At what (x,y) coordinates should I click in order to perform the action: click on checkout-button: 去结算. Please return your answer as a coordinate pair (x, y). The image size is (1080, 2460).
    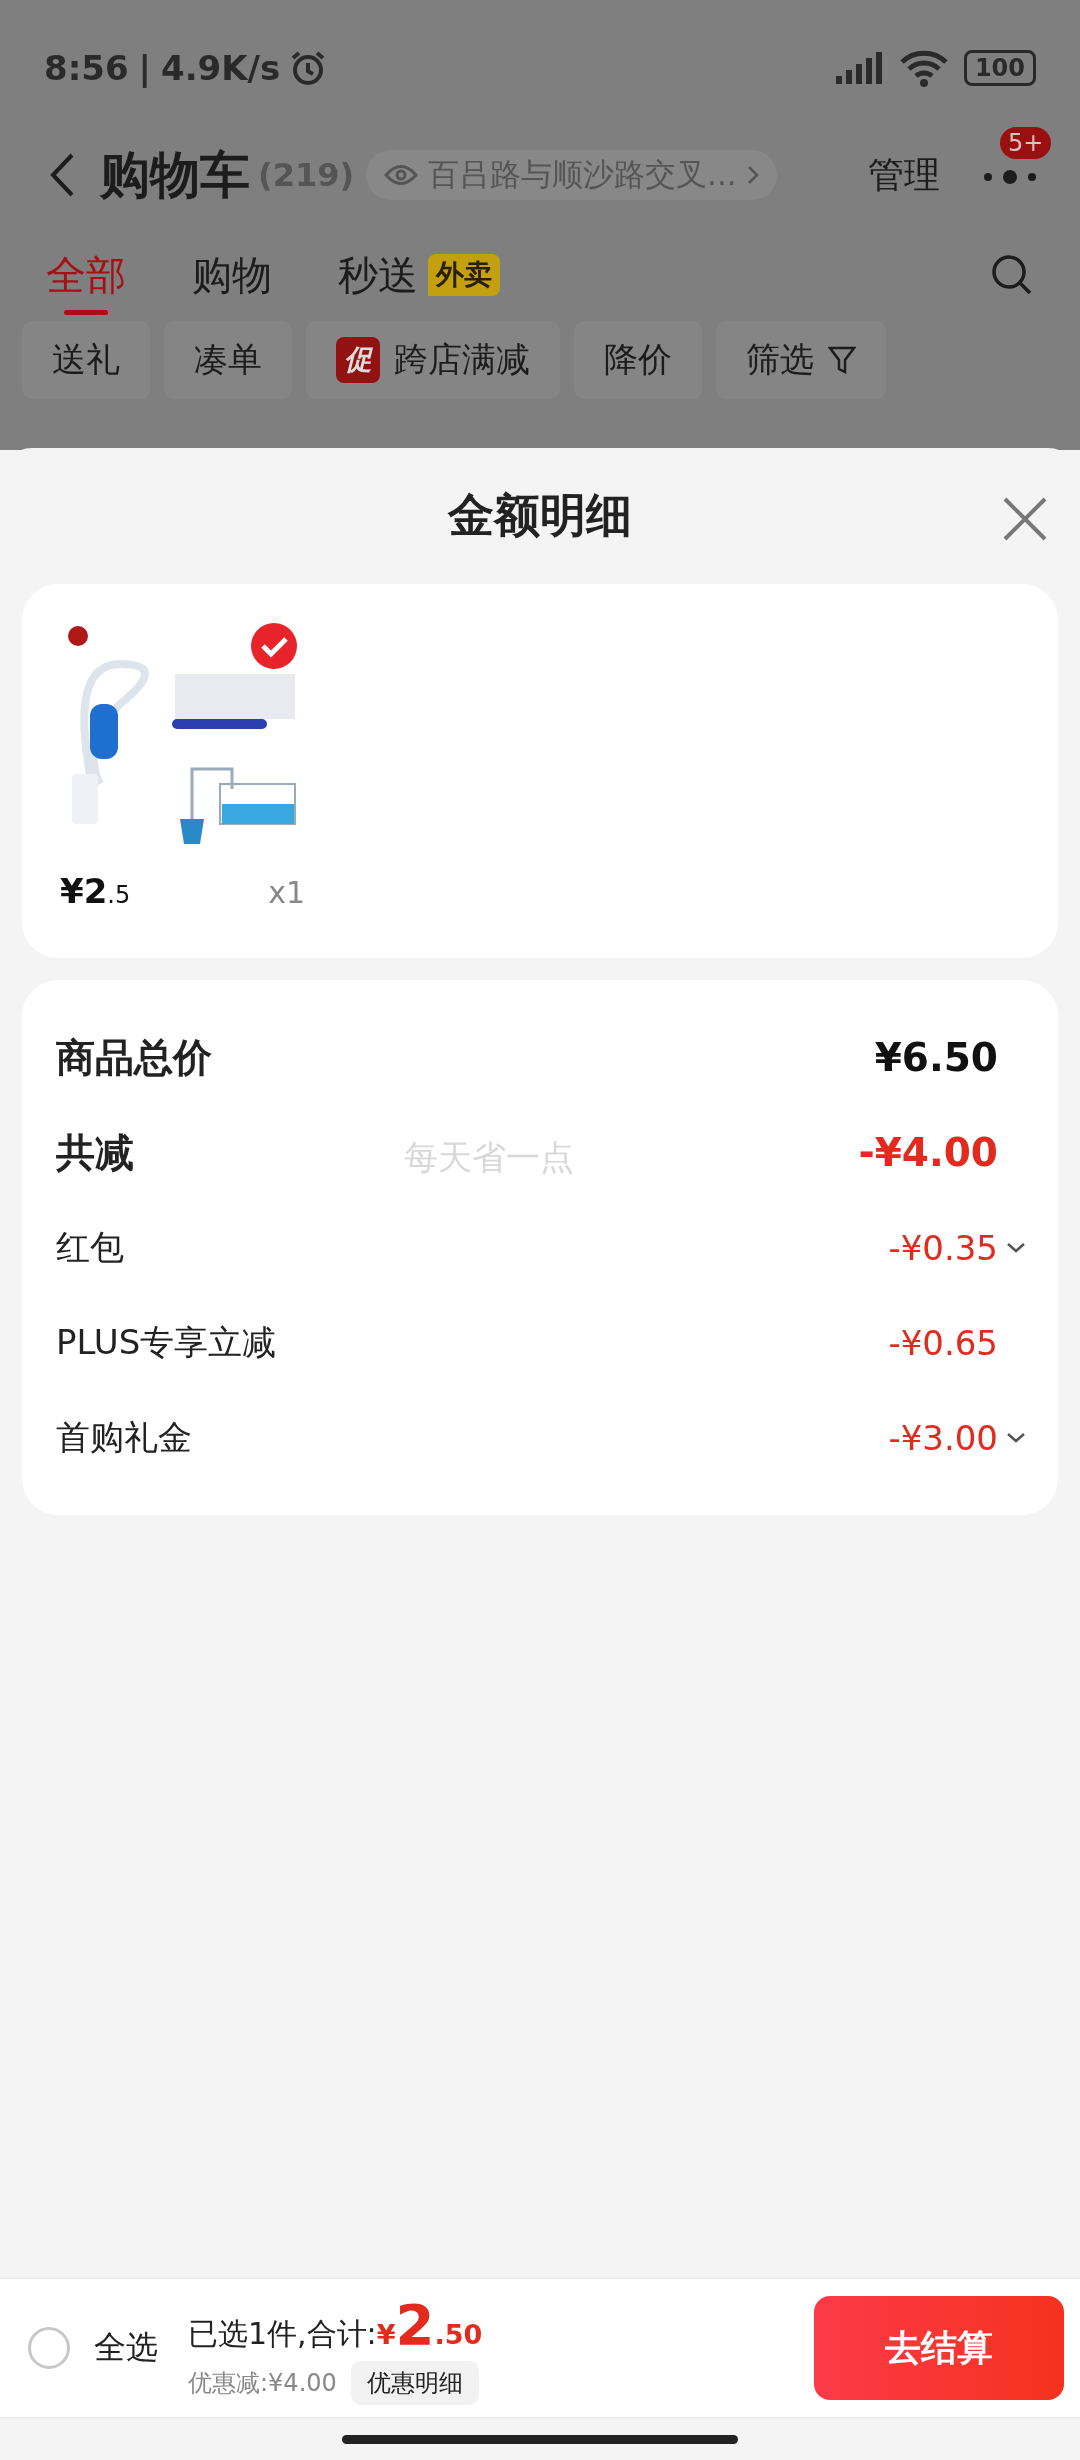
    Looking at the image, I should click on (939, 2348).